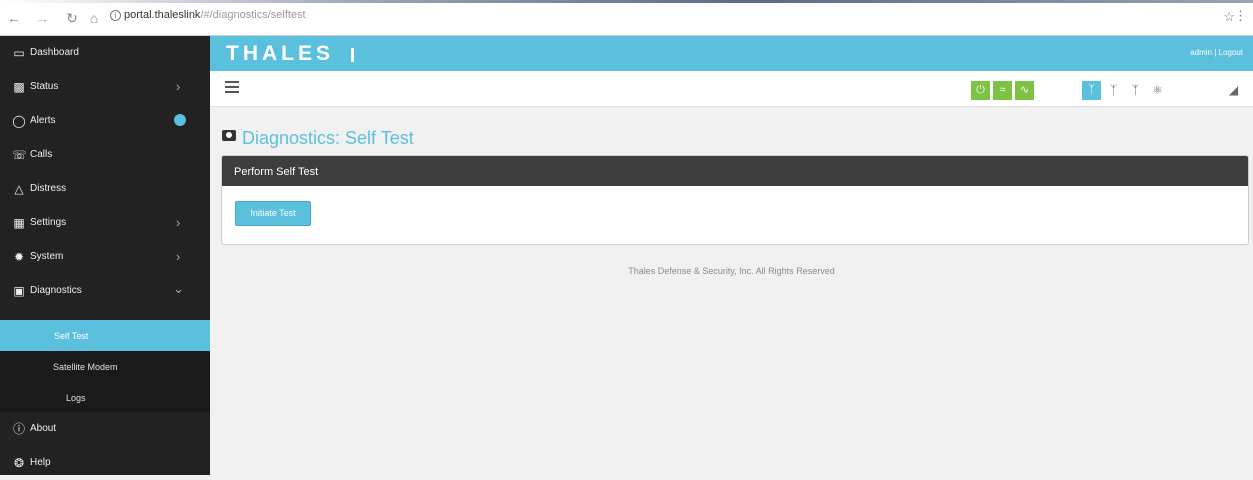  Describe the element at coordinates (19, 121) in the screenshot. I see `alarm-icon: ◯` at that location.